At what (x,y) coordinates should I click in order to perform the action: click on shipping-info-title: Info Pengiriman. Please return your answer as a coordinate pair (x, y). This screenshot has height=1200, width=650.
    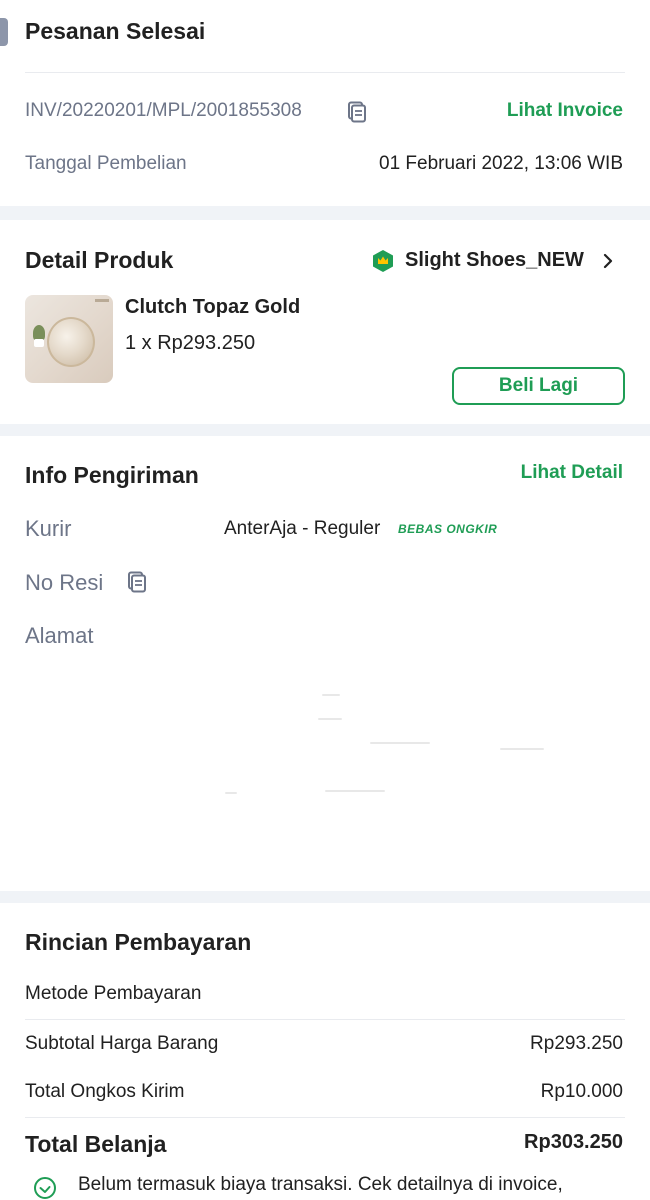
    Looking at the image, I should click on (112, 475).